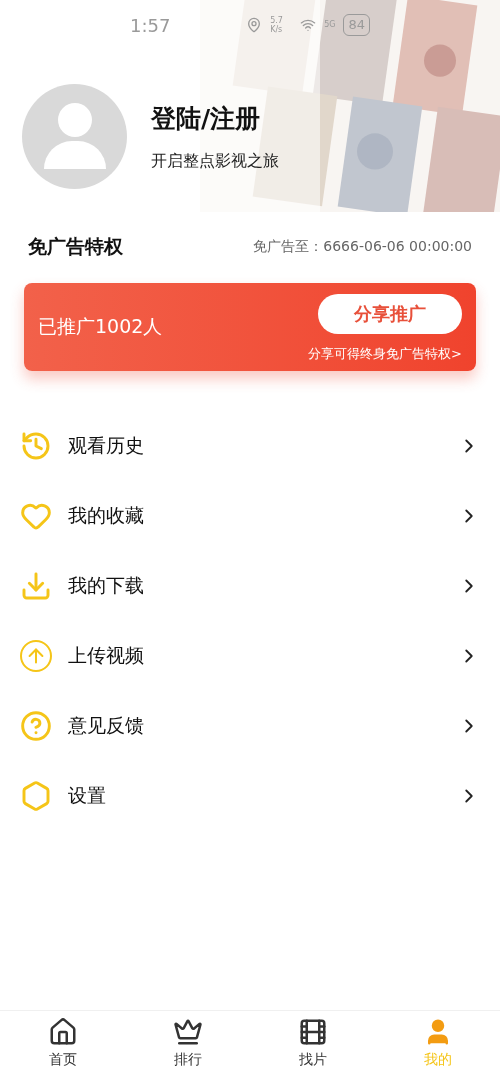 The height and width of the screenshot is (1076, 500). What do you see at coordinates (75, 246) in the screenshot?
I see `privilege-title: 免广告特权` at bounding box center [75, 246].